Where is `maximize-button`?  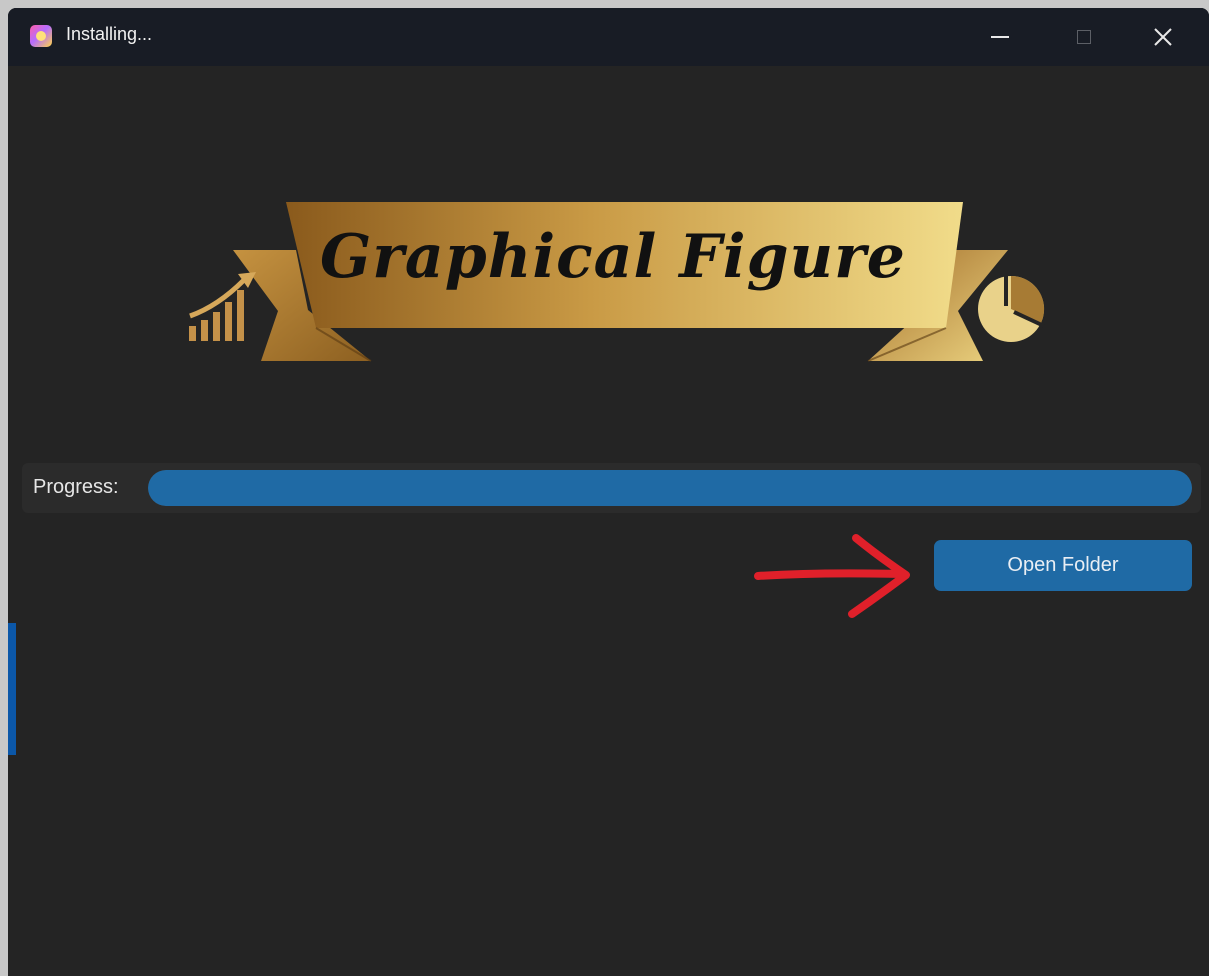 maximize-button is located at coordinates (1084, 37).